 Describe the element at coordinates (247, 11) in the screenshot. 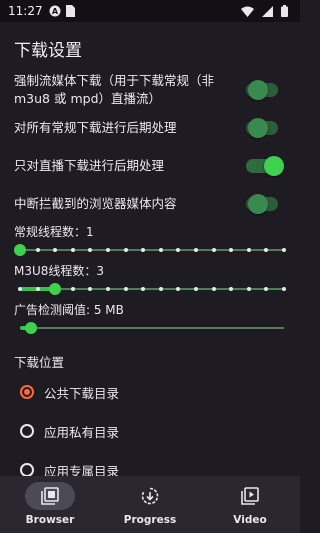

I see `wifi-icon` at that location.